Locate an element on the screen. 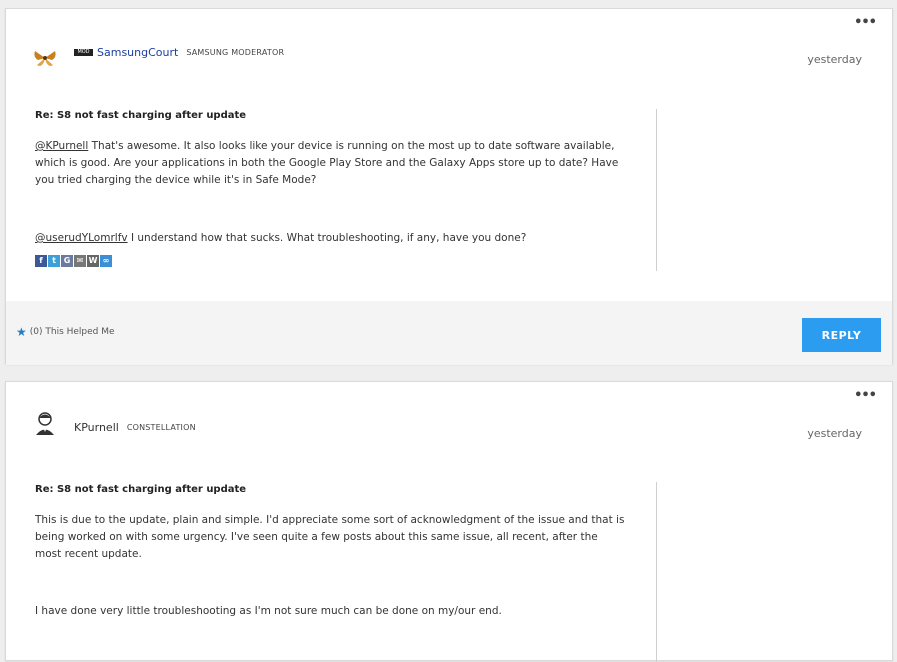  google-icon: G is located at coordinates (67, 261).